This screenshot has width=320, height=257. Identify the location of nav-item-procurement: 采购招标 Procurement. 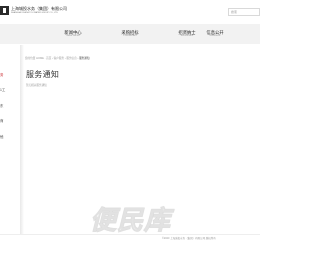
(130, 34).